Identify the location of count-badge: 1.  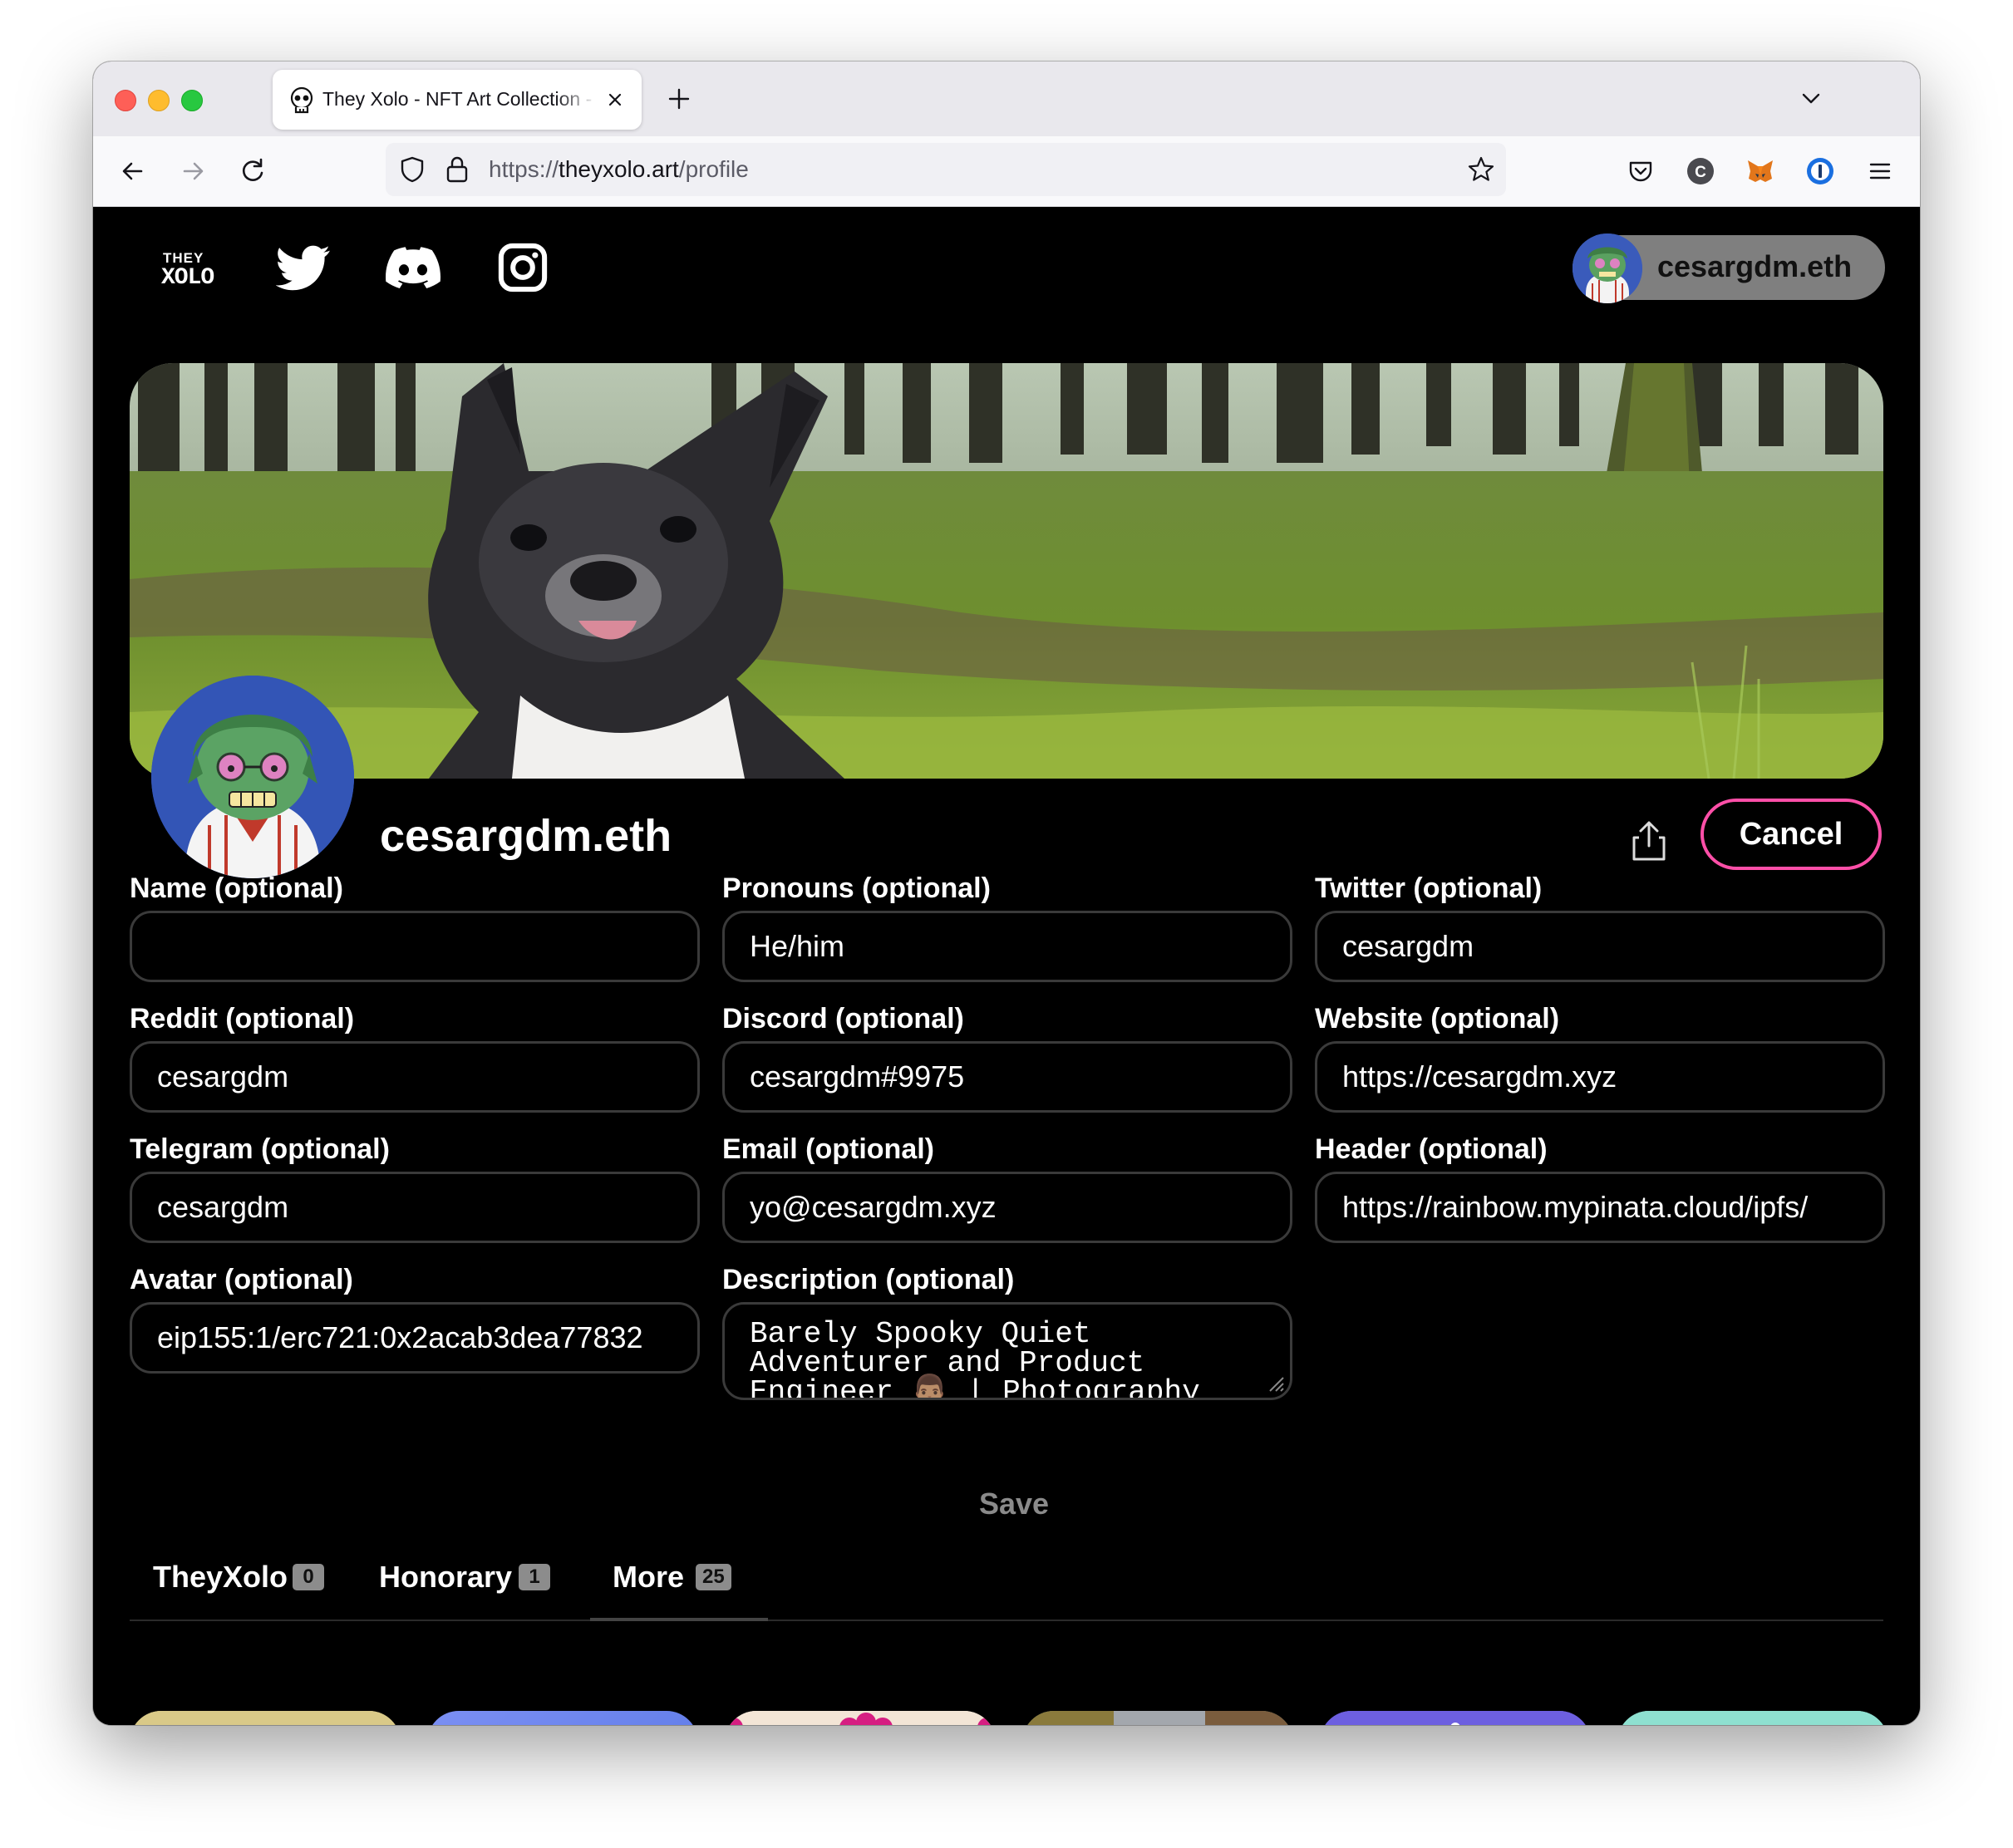
(535, 1577).